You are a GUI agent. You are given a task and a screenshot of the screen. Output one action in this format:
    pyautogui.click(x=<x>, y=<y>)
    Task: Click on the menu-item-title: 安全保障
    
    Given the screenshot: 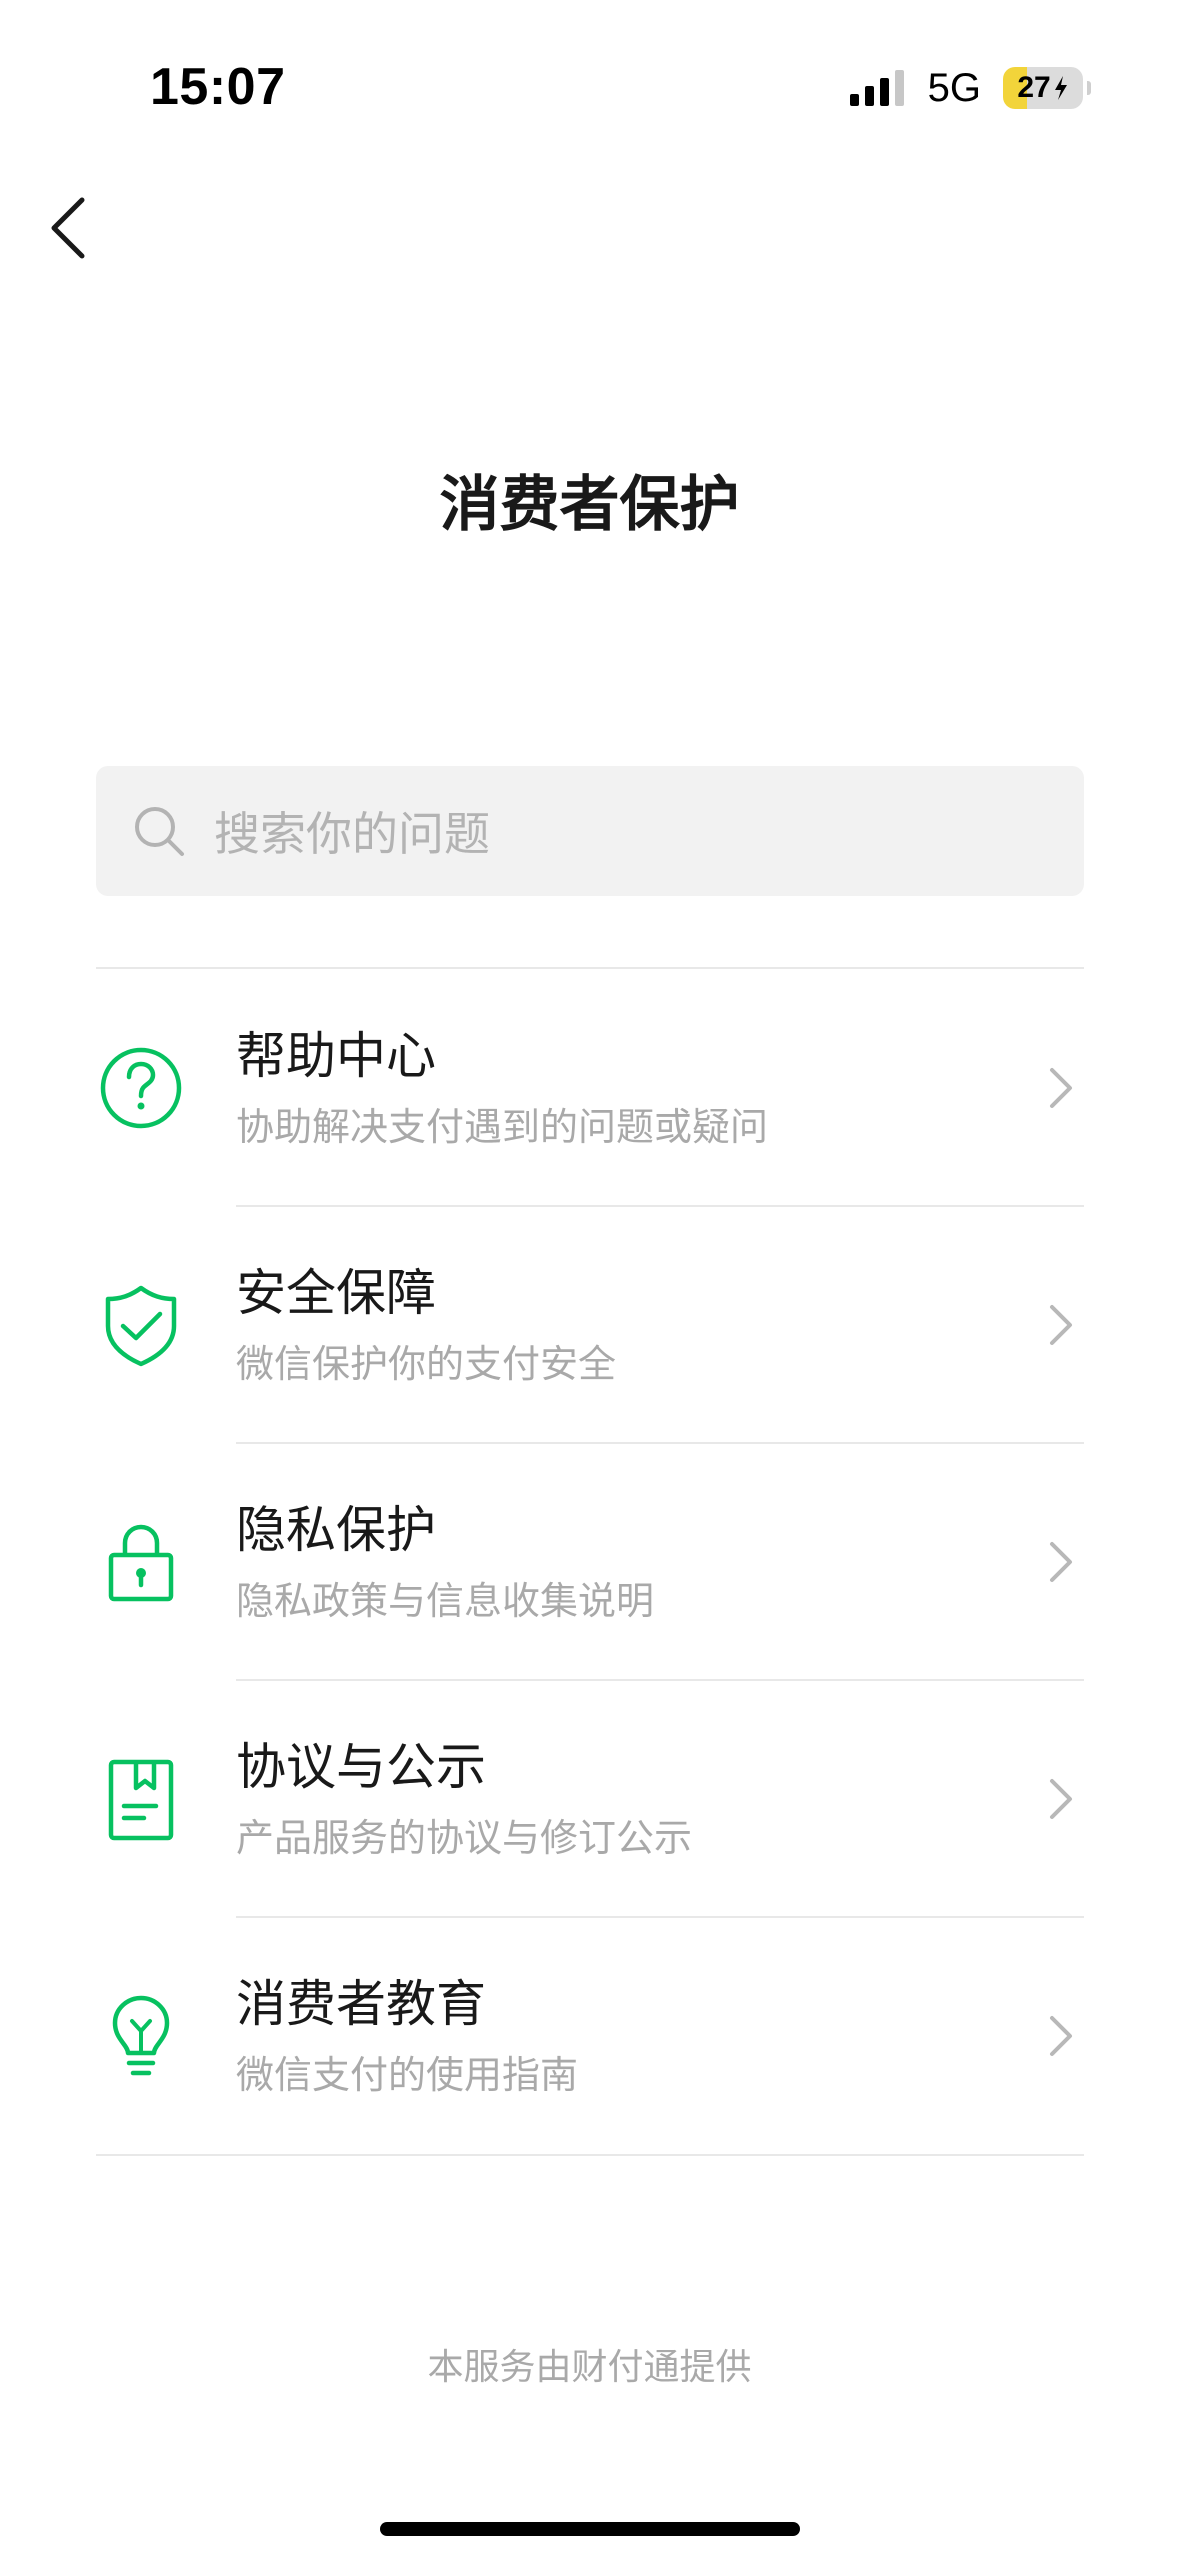 What is the action you would take?
    pyautogui.click(x=336, y=1292)
    